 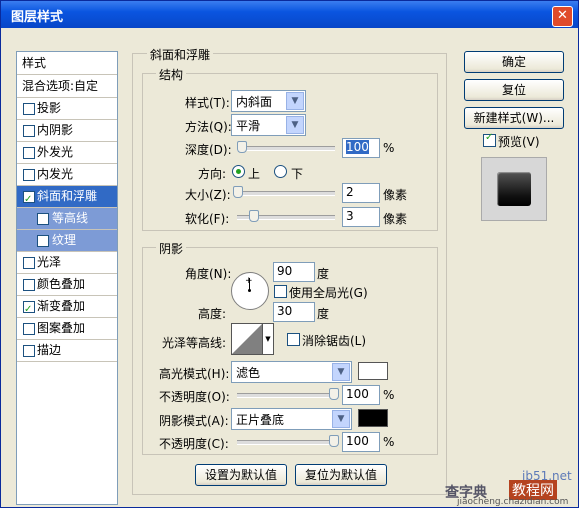 I want to click on style-select: 内斜面 ▼, so click(x=268, y=101).